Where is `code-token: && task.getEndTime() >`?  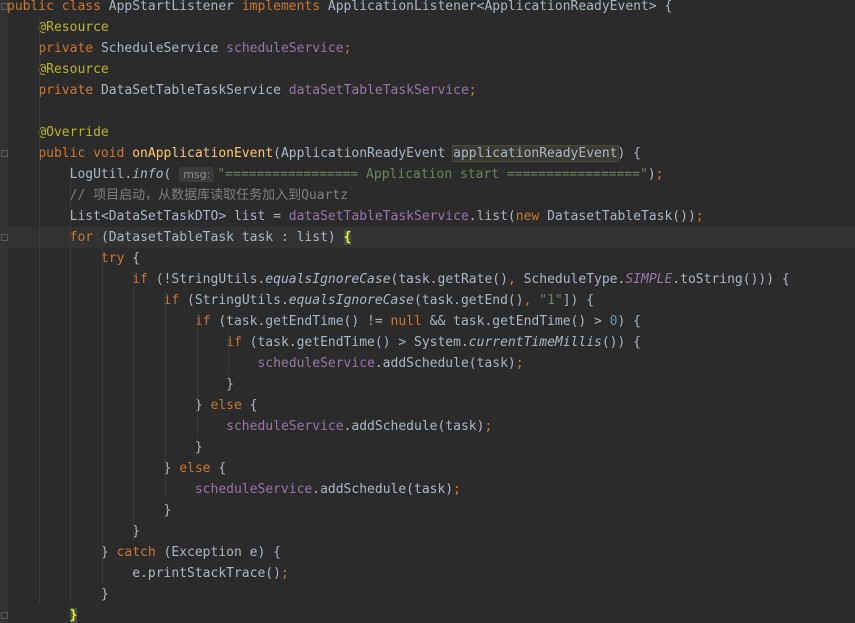
code-token: && task.getEndTime() > is located at coordinates (519, 321).